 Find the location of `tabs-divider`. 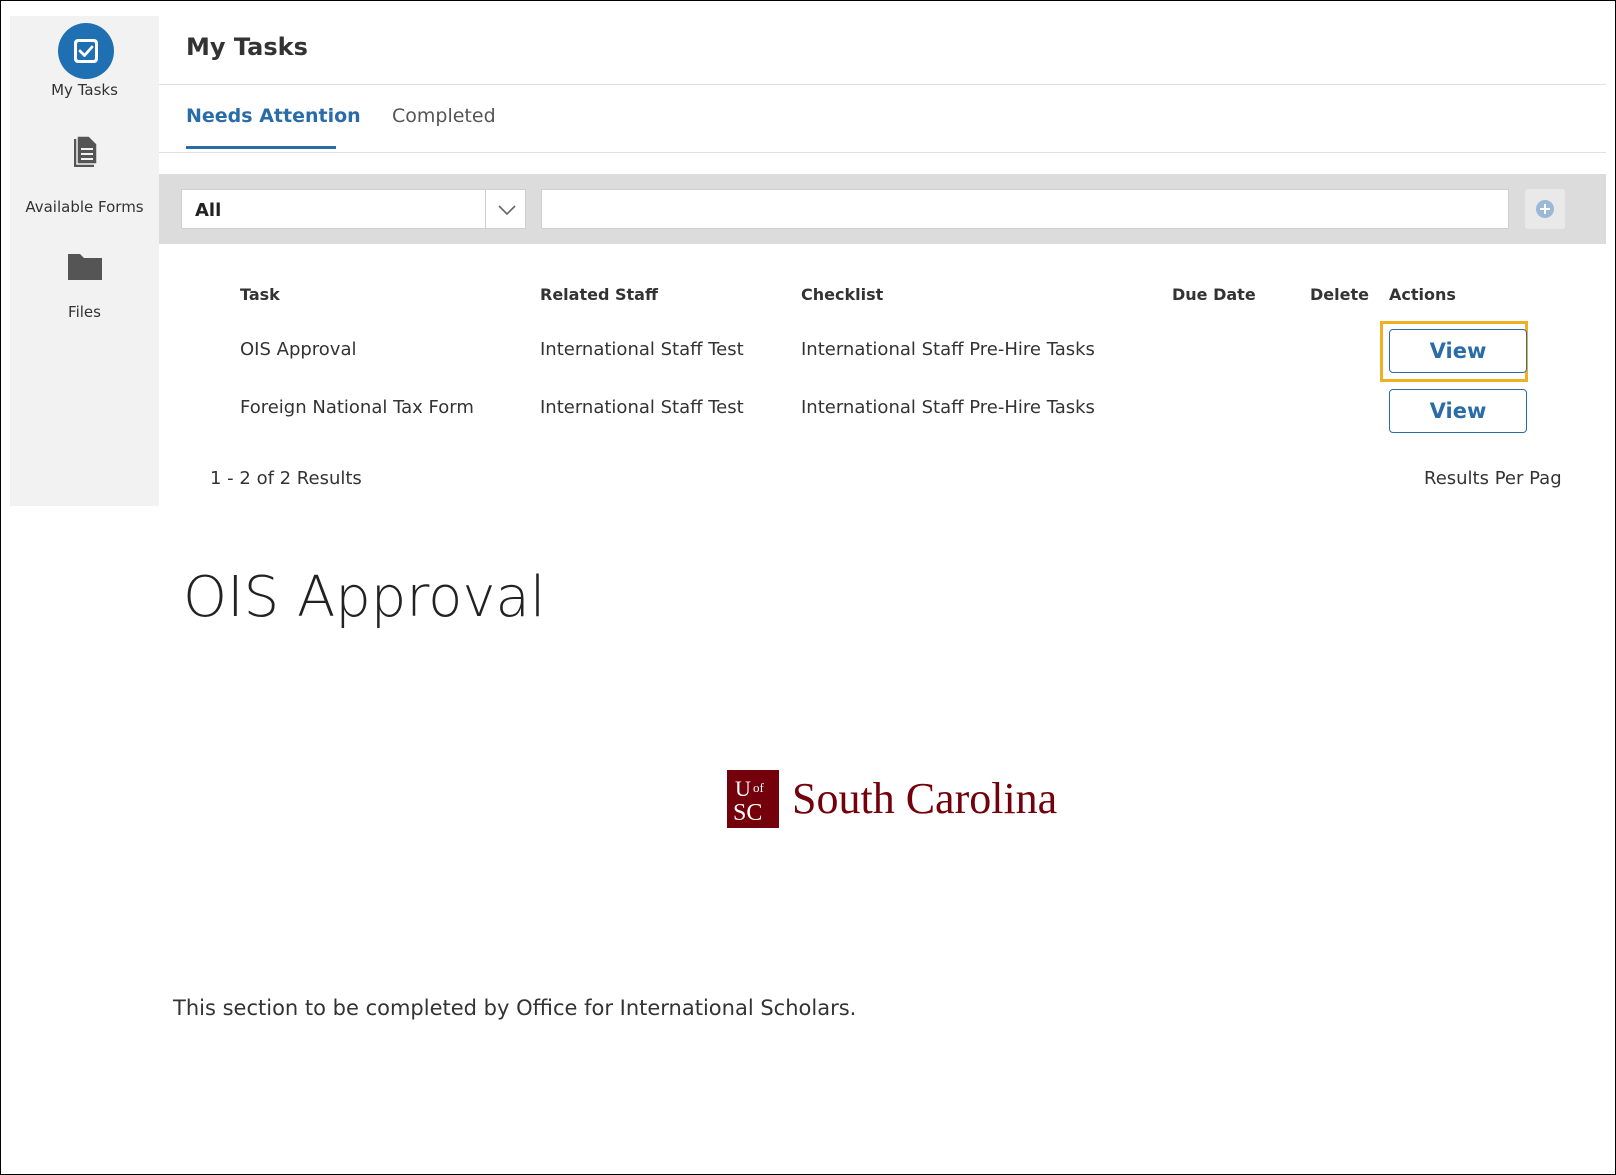

tabs-divider is located at coordinates (882, 152).